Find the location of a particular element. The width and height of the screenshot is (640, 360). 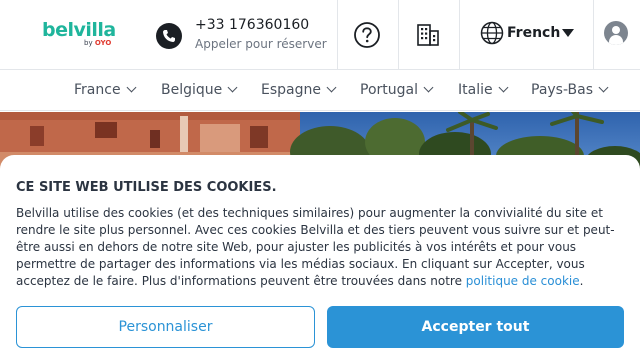

nav-item-pays-bas: Pays-Bas is located at coordinates (570, 90).